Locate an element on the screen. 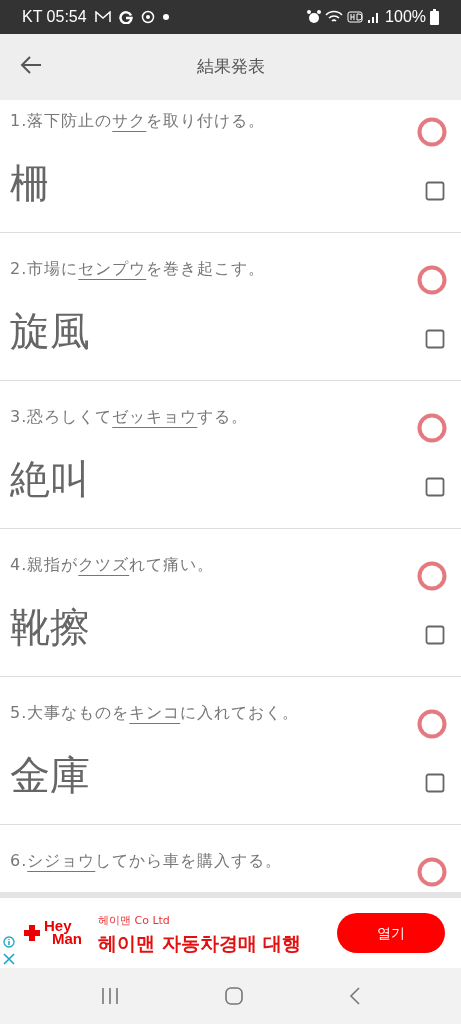 The width and height of the screenshot is (461, 1024). back-icon is located at coordinates (354, 996).